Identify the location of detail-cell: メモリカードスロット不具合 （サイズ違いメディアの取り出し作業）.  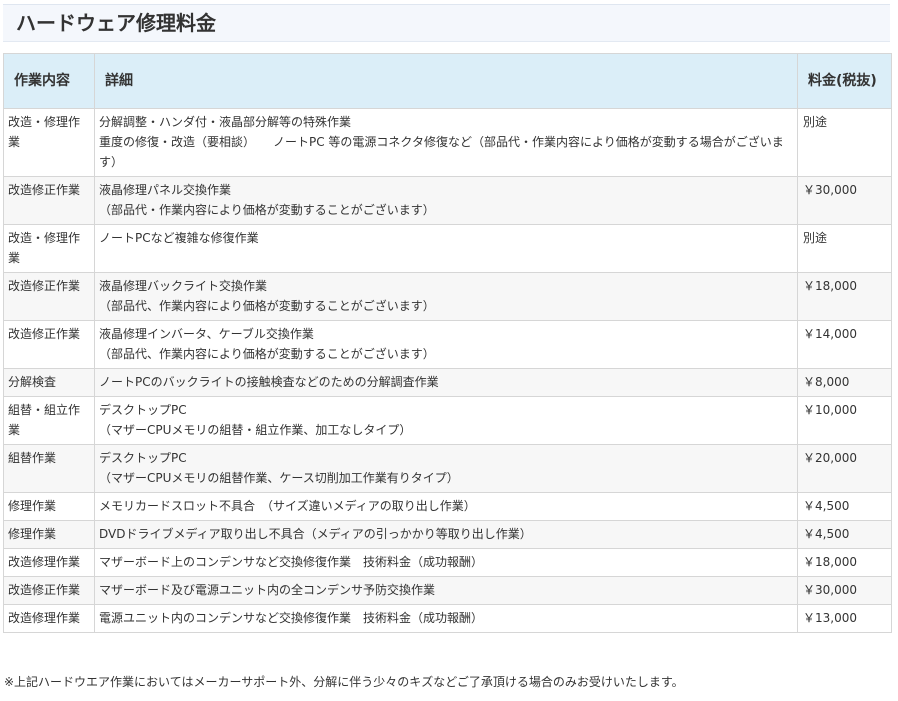
(446, 506).